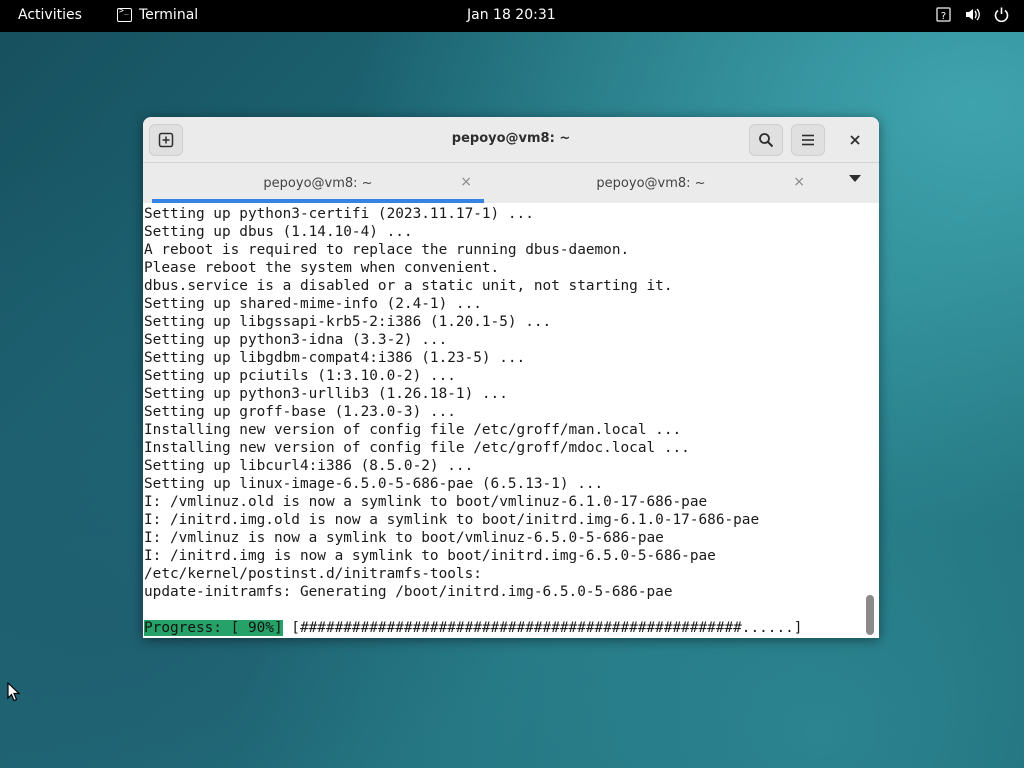 This screenshot has height=768, width=1024. Describe the element at coordinates (169, 15) in the screenshot. I see `app-name: Terminal` at that location.